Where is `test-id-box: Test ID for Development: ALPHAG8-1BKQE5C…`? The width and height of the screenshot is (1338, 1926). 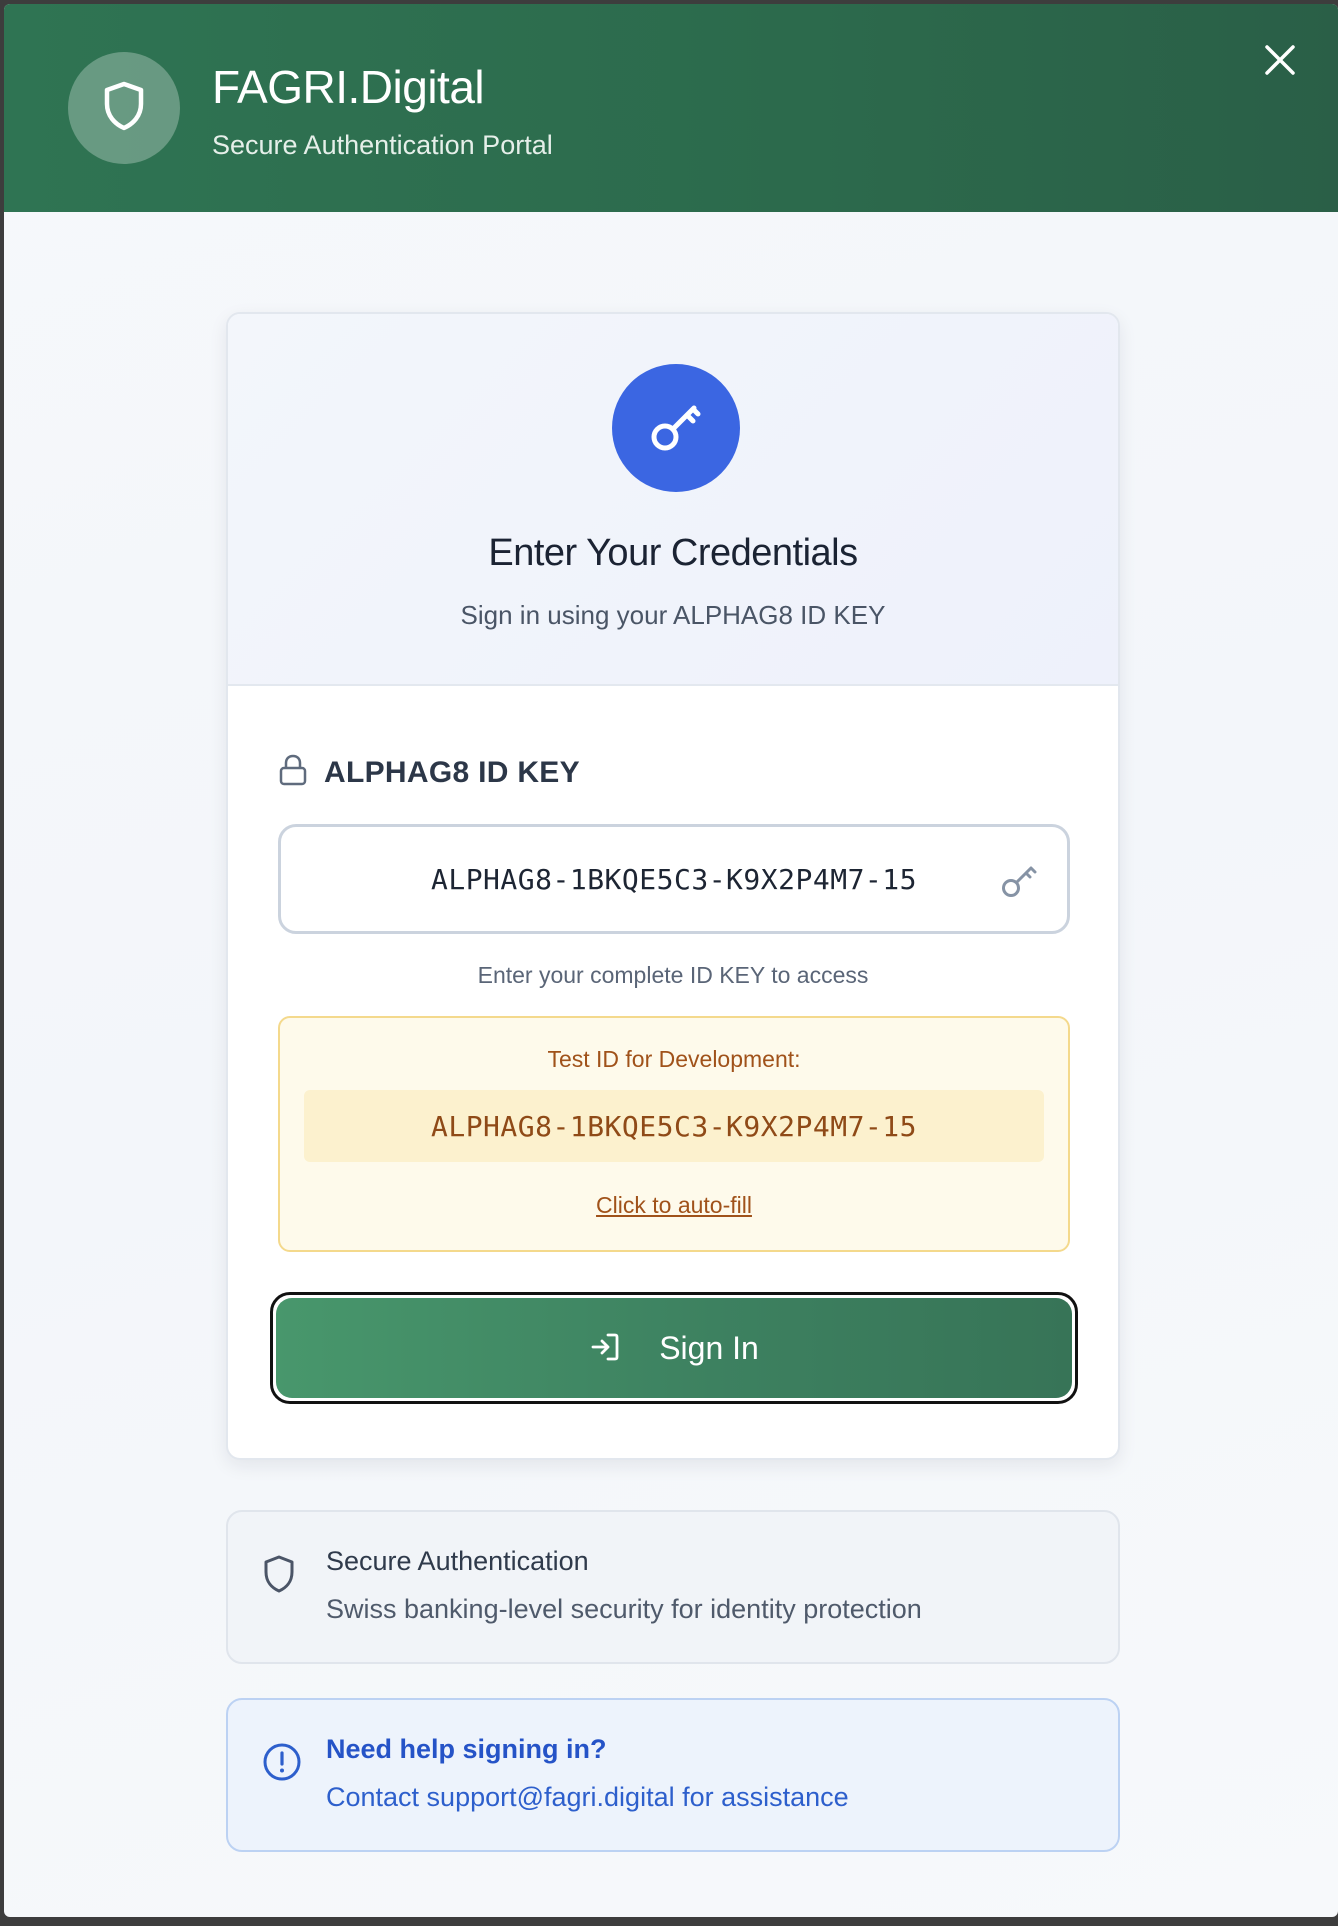 test-id-box: Test ID for Development: ALPHAG8-1BKQE5C… is located at coordinates (674, 1134).